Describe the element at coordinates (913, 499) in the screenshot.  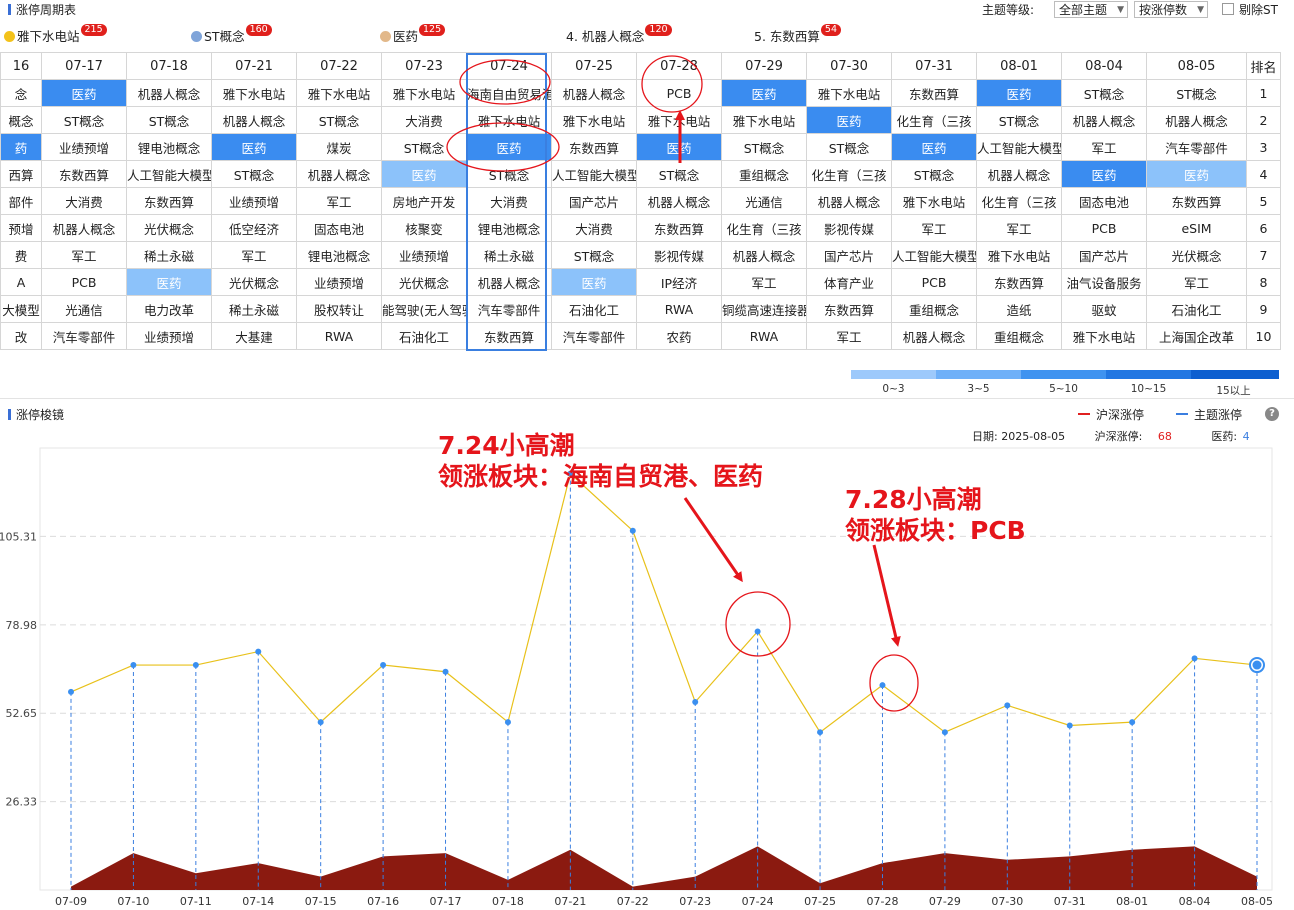
I see `annotation-728-title: 7.28小高潮` at that location.